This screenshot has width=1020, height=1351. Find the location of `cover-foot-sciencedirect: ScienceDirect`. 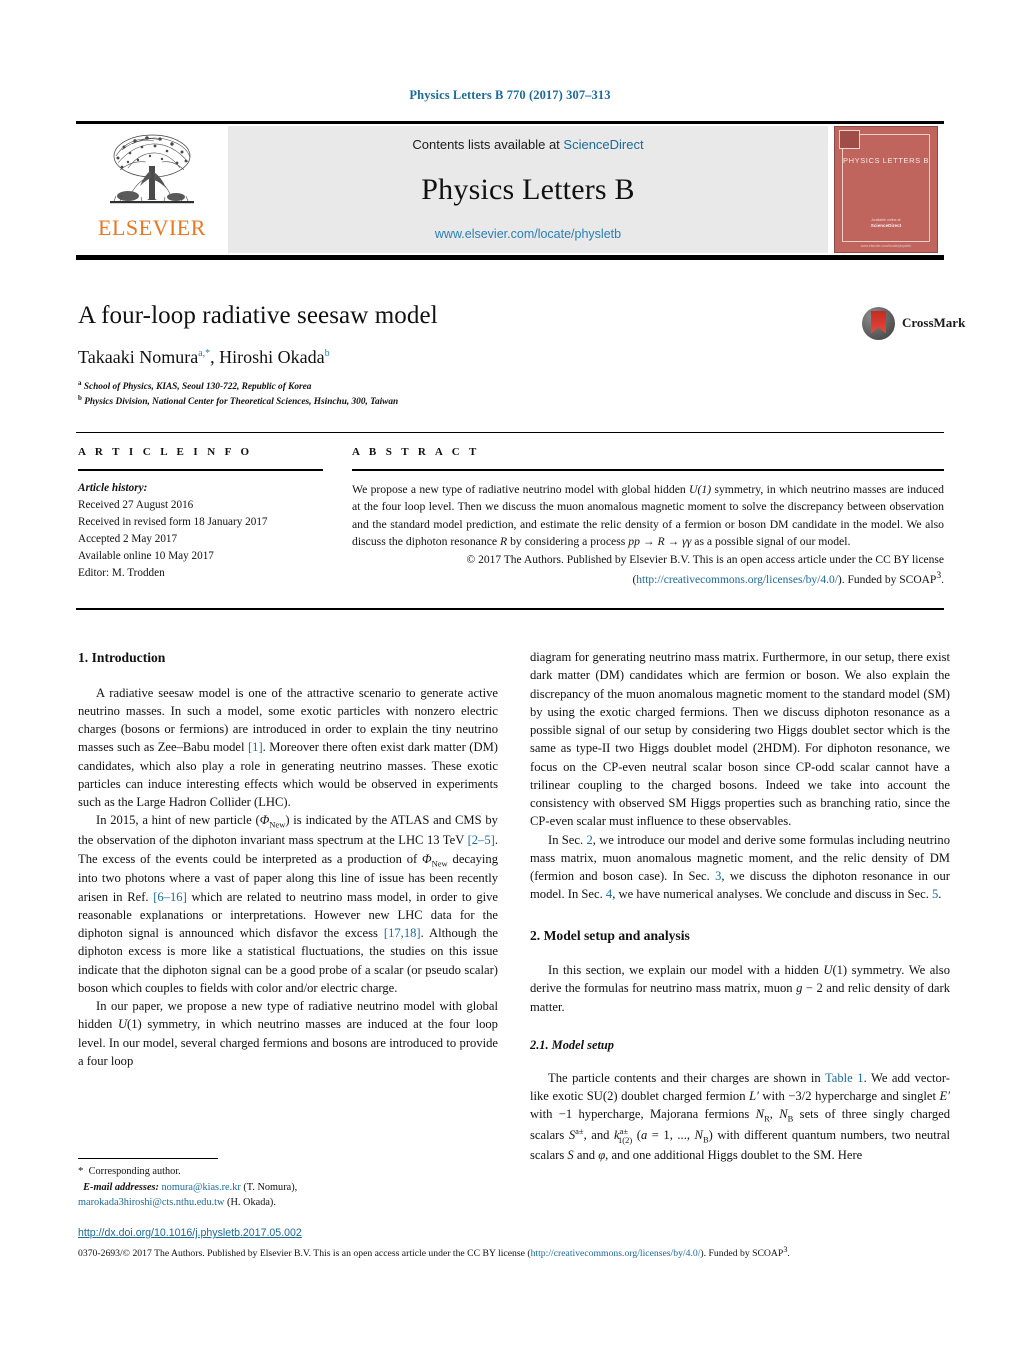

cover-foot-sciencedirect: ScienceDirect is located at coordinates (886, 225).